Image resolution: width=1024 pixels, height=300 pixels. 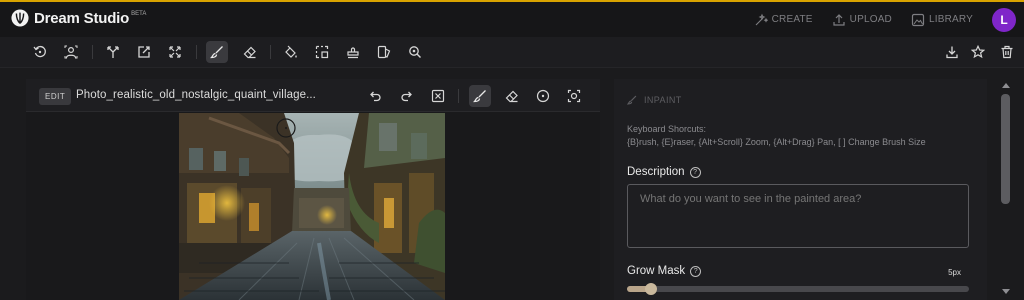 I want to click on select-button, so click(x=322, y=52).